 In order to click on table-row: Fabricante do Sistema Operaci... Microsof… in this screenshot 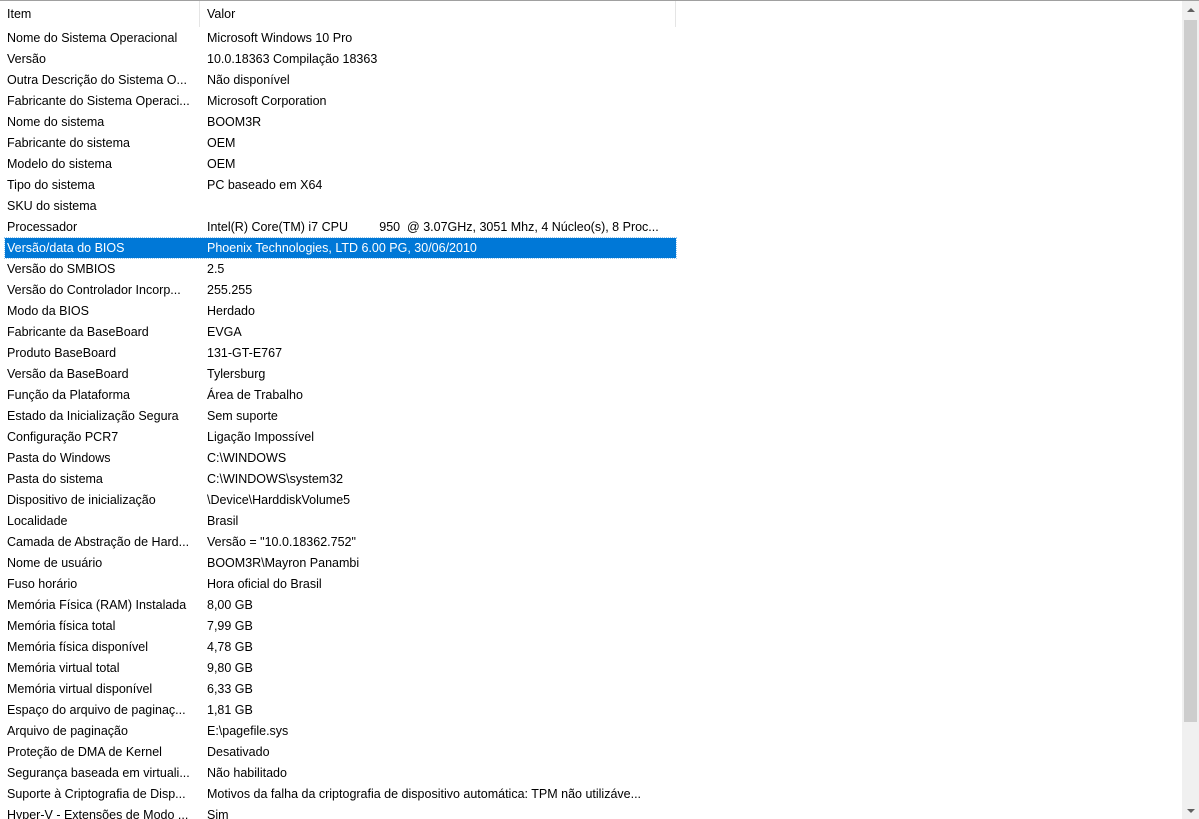, I will do `click(340, 101)`.